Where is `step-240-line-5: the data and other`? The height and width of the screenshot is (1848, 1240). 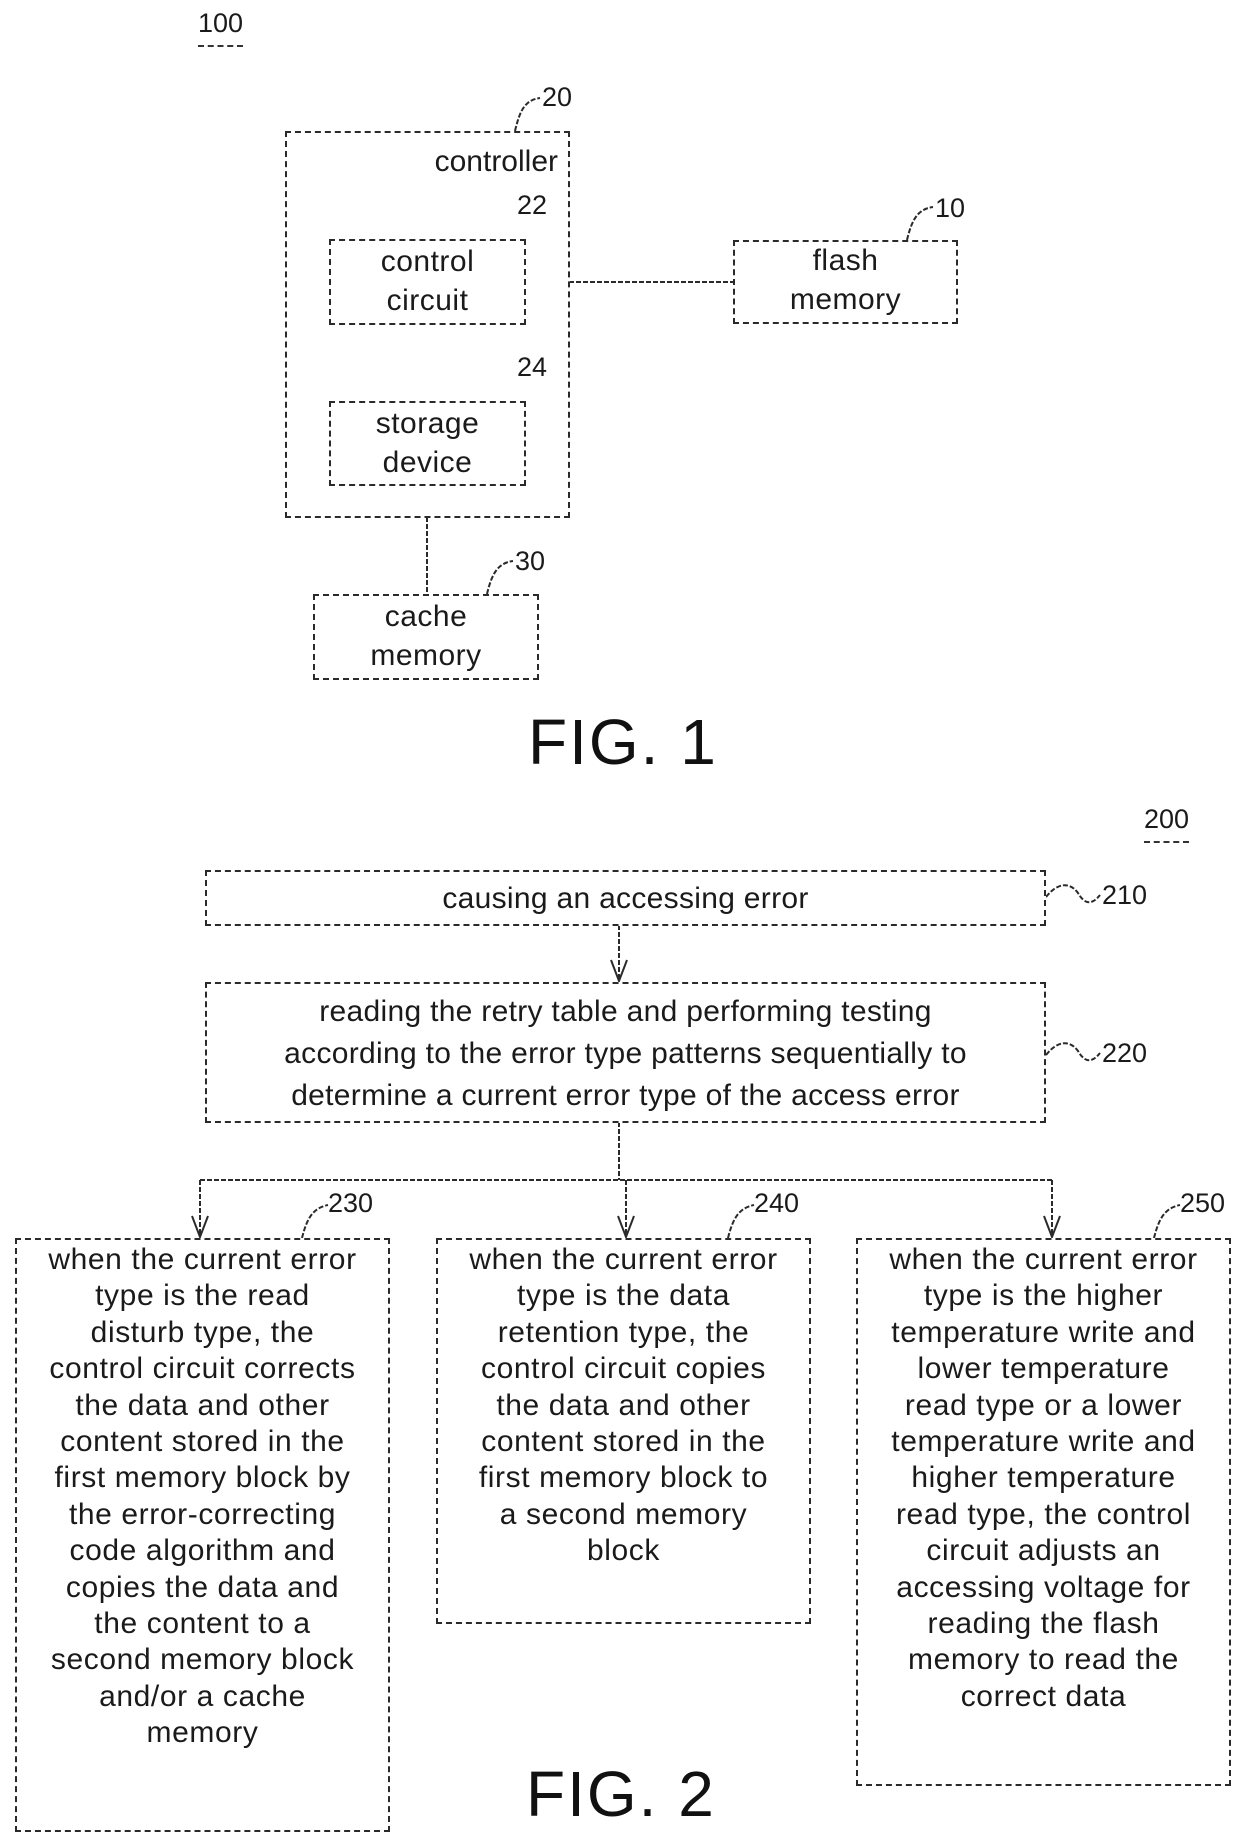
step-240-line-5: the data and other is located at coordinates (623, 1405).